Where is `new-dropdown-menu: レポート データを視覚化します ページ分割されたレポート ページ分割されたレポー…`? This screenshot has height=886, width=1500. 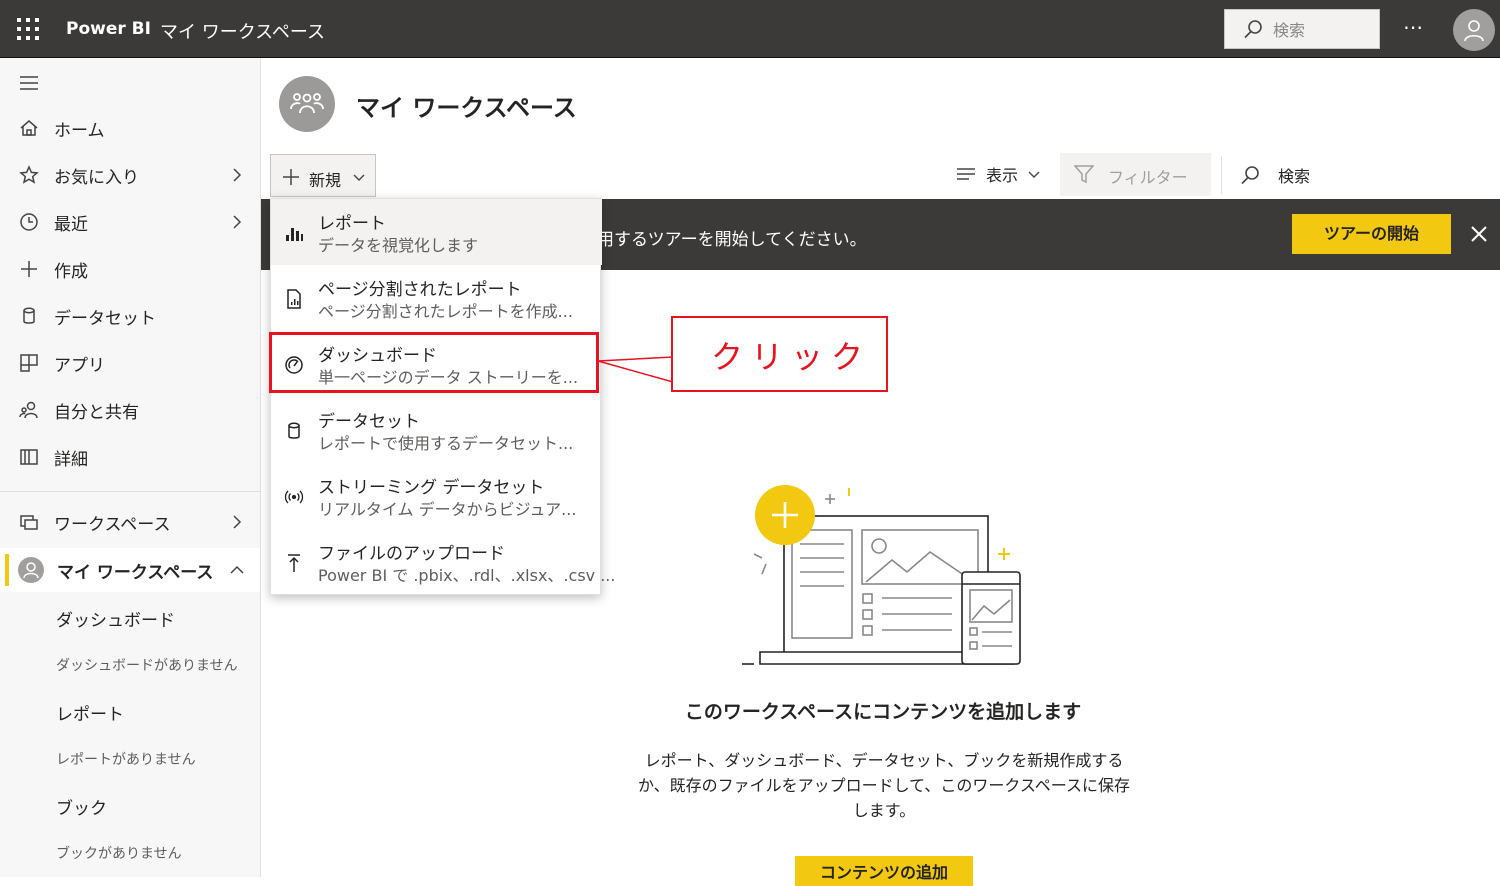
new-dropdown-menu: レポート データを視覚化します ページ分割されたレポート ページ分割されたレポー… is located at coordinates (442, 396).